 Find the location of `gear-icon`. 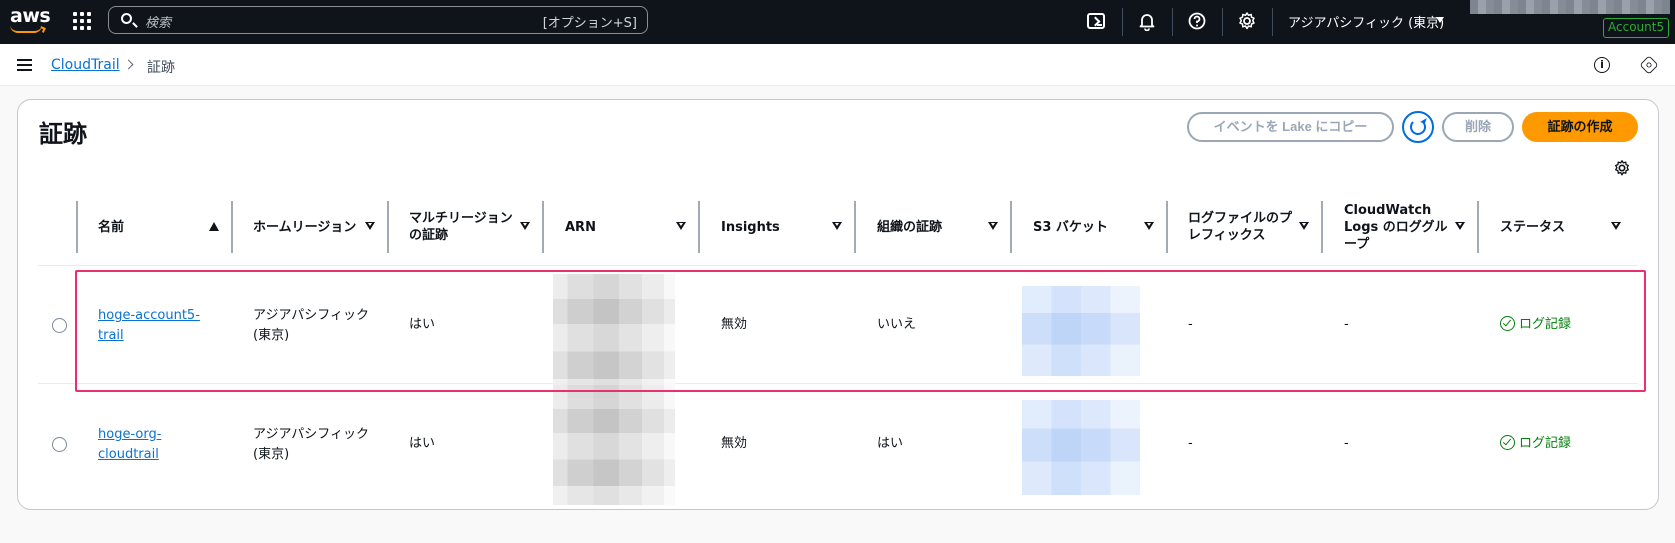

gear-icon is located at coordinates (1247, 21).